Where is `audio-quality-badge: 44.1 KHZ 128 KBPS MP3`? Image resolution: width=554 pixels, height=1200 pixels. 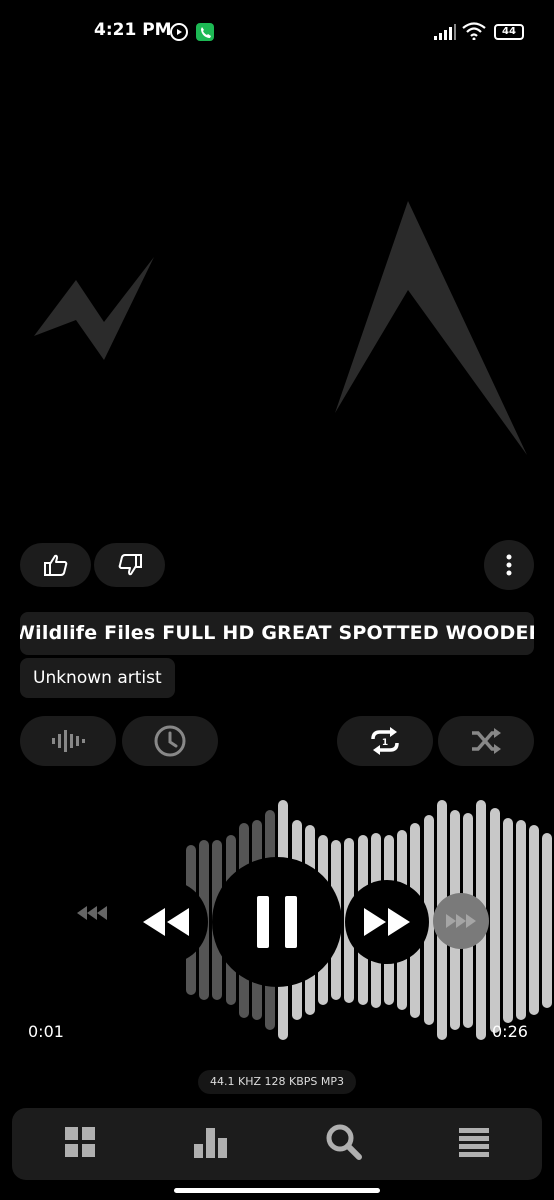
audio-quality-badge: 44.1 KHZ 128 KBPS MP3 is located at coordinates (277, 1082).